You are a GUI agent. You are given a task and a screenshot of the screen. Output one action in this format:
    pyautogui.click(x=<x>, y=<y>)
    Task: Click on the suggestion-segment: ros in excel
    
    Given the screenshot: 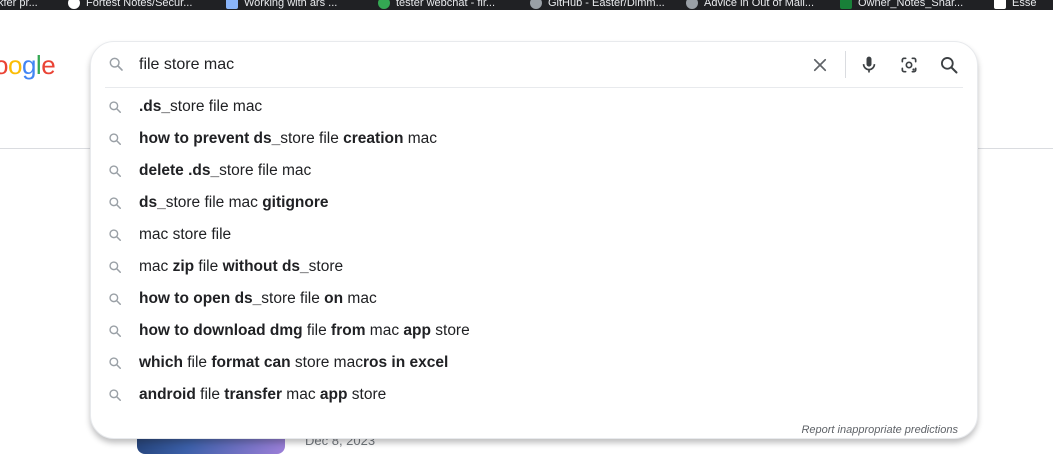 What is the action you would take?
    pyautogui.click(x=405, y=362)
    